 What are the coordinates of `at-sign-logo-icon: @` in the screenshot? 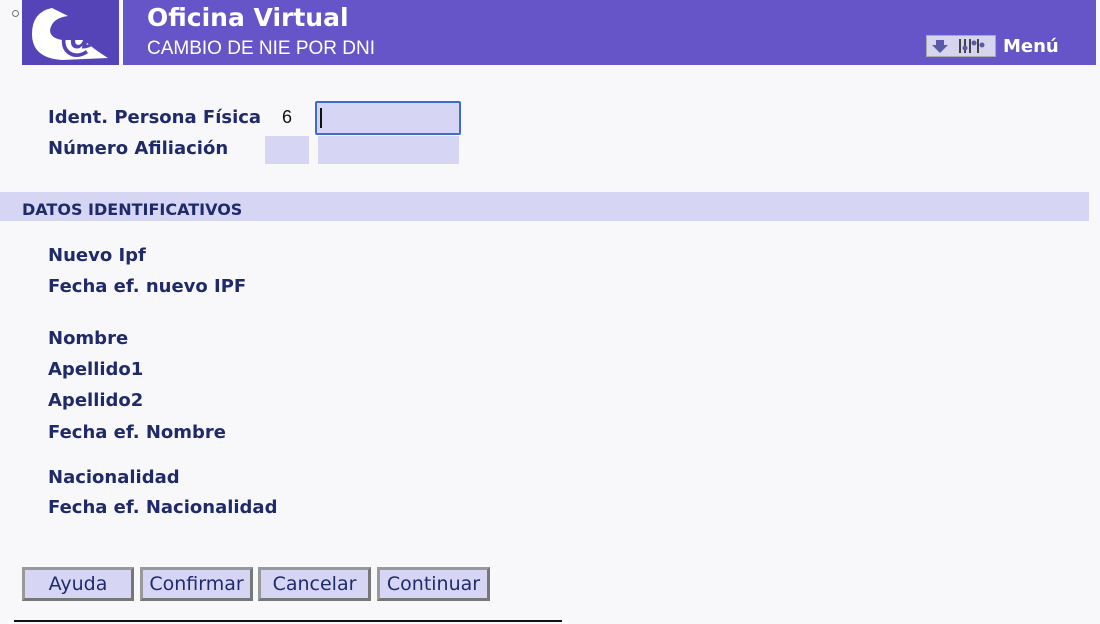 It's located at (70, 32).